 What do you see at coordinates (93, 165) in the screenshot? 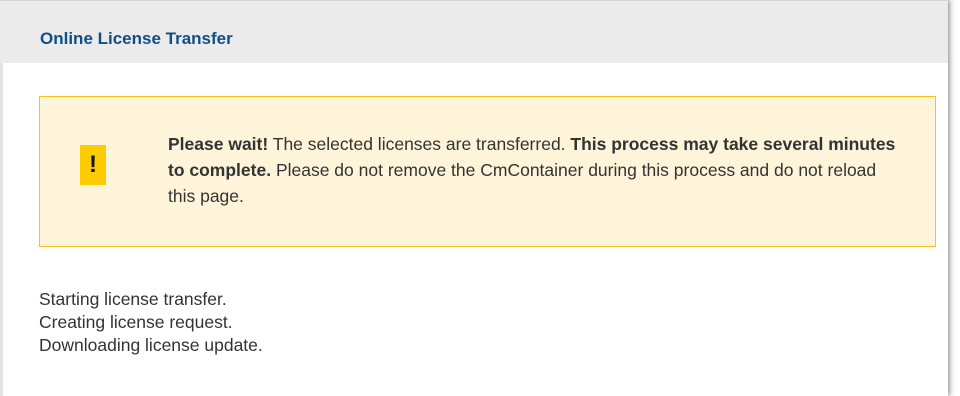
I see `exclamation-icon: !` at bounding box center [93, 165].